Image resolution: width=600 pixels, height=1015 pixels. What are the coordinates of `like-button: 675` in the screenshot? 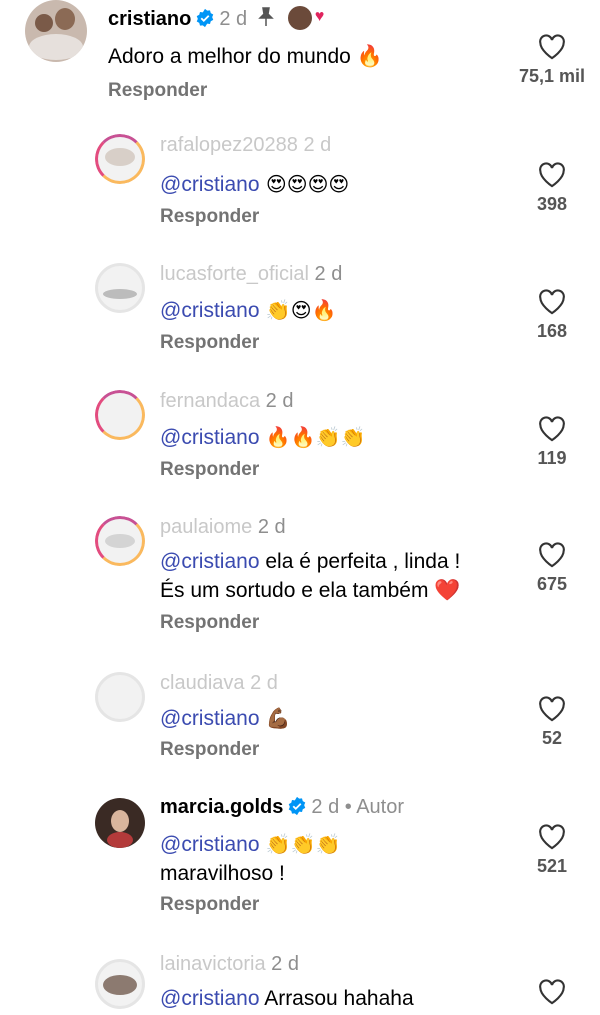 It's located at (552, 568).